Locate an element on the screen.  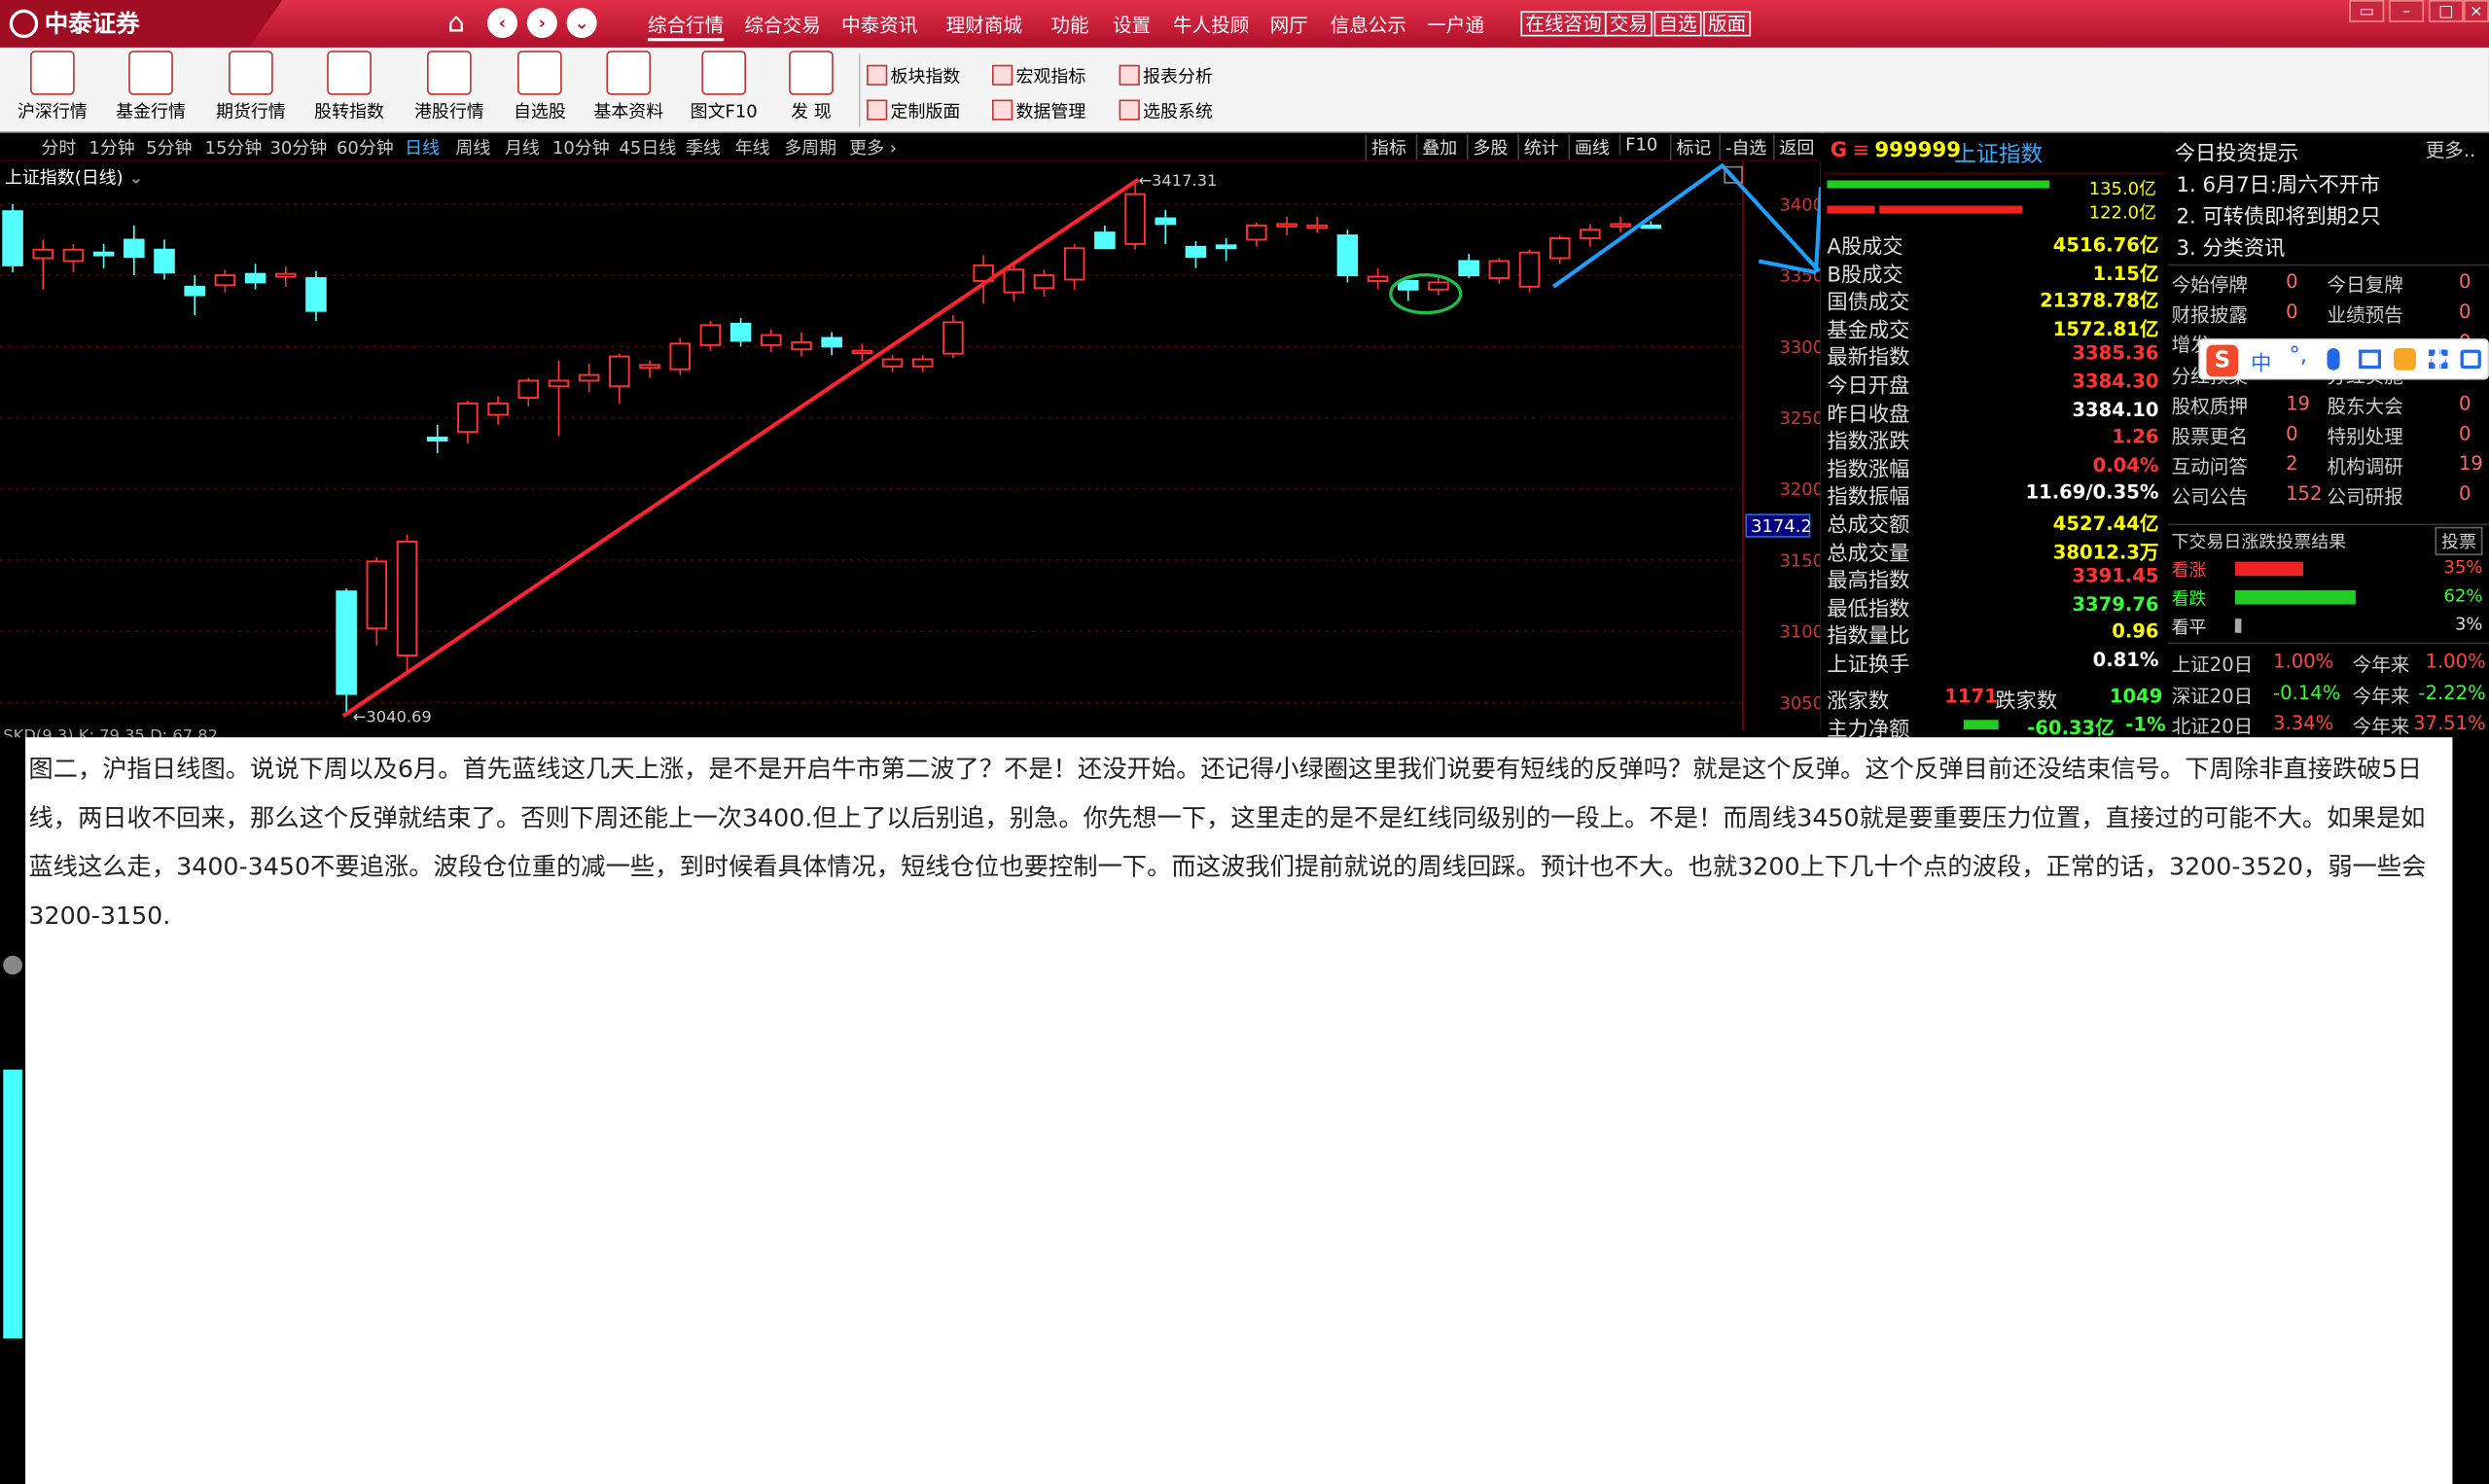
tab-fenshi: 分时 is located at coordinates (58, 147).